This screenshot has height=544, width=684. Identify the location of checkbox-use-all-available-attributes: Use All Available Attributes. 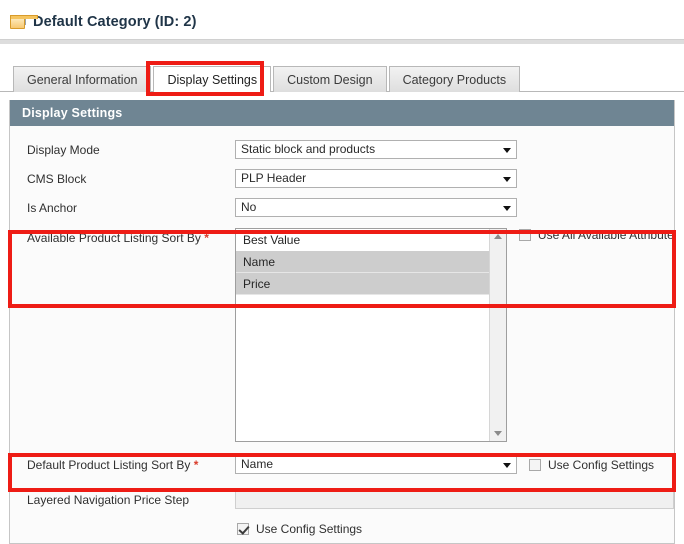
(596, 235).